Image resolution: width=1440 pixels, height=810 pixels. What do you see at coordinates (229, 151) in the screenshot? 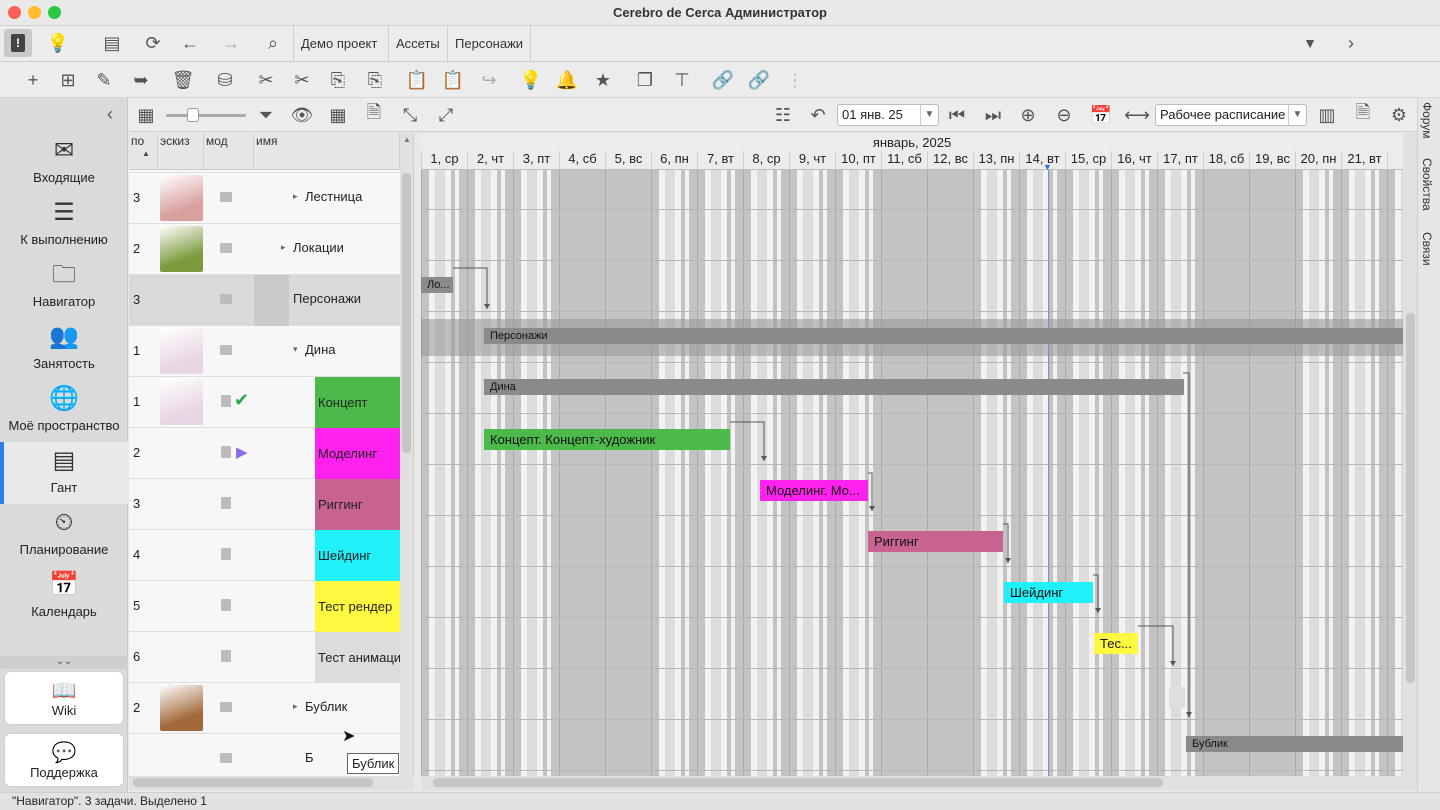
I see `column-header-mod: мод` at bounding box center [229, 151].